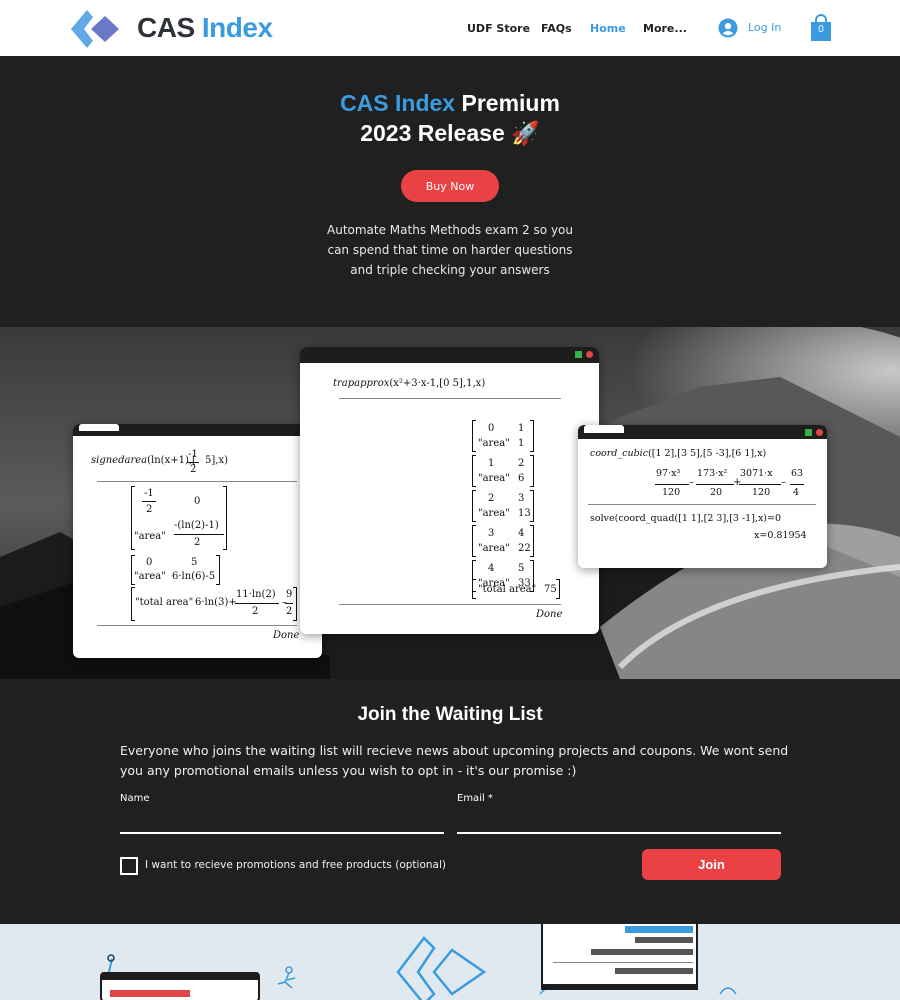 The height and width of the screenshot is (1000, 900). What do you see at coordinates (524, 548) in the screenshot?
I see `trap-row-area: 22` at bounding box center [524, 548].